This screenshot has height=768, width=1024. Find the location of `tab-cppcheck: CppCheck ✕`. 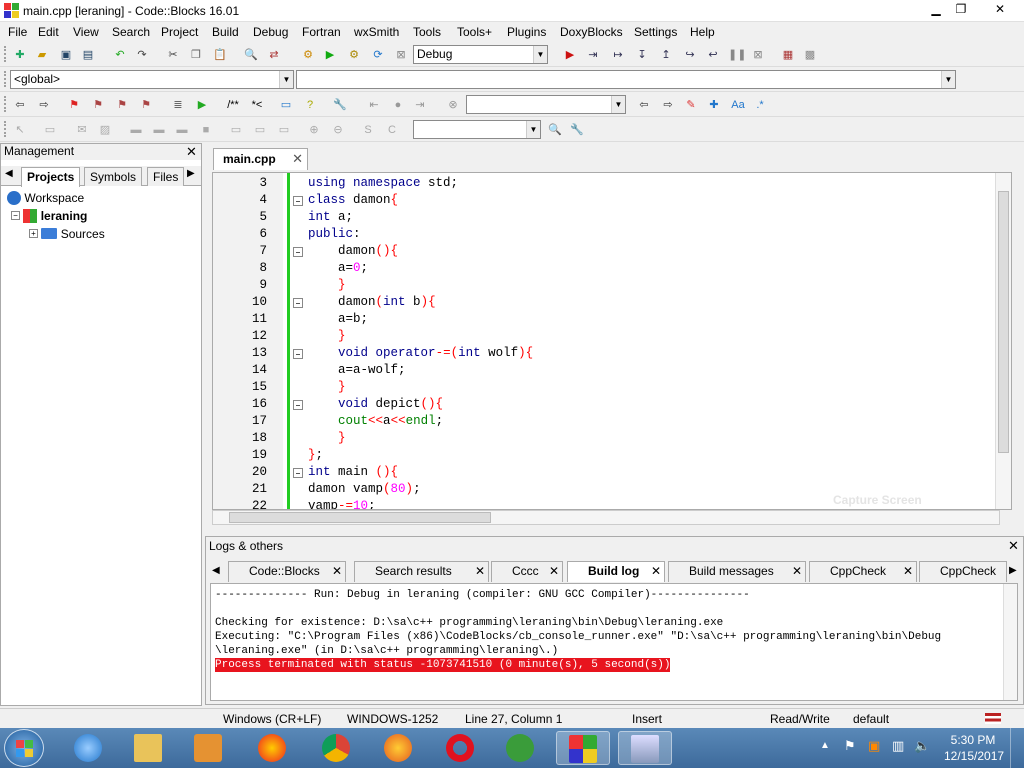

tab-cppcheck: CppCheck ✕ is located at coordinates (863, 571).